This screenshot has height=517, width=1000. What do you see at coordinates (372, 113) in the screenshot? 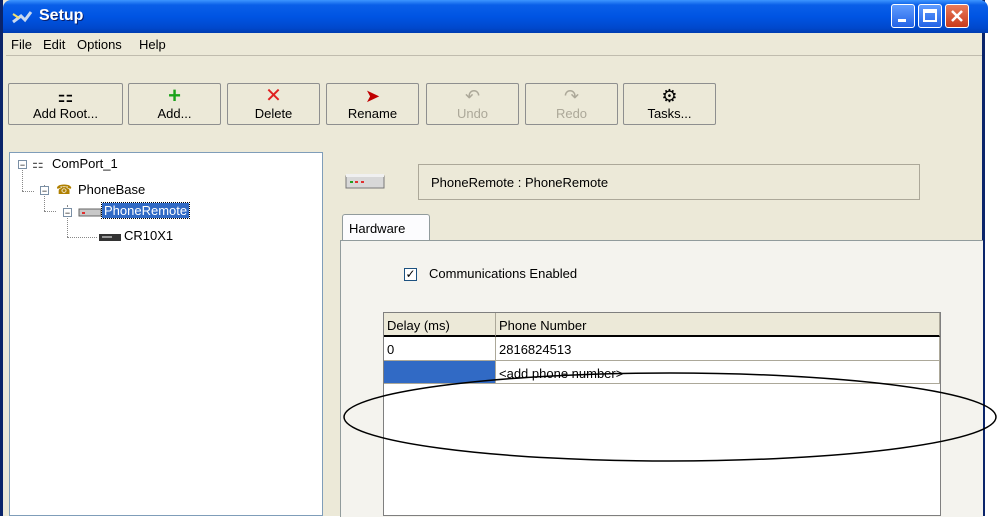
I see `rename-label: Rename` at bounding box center [372, 113].